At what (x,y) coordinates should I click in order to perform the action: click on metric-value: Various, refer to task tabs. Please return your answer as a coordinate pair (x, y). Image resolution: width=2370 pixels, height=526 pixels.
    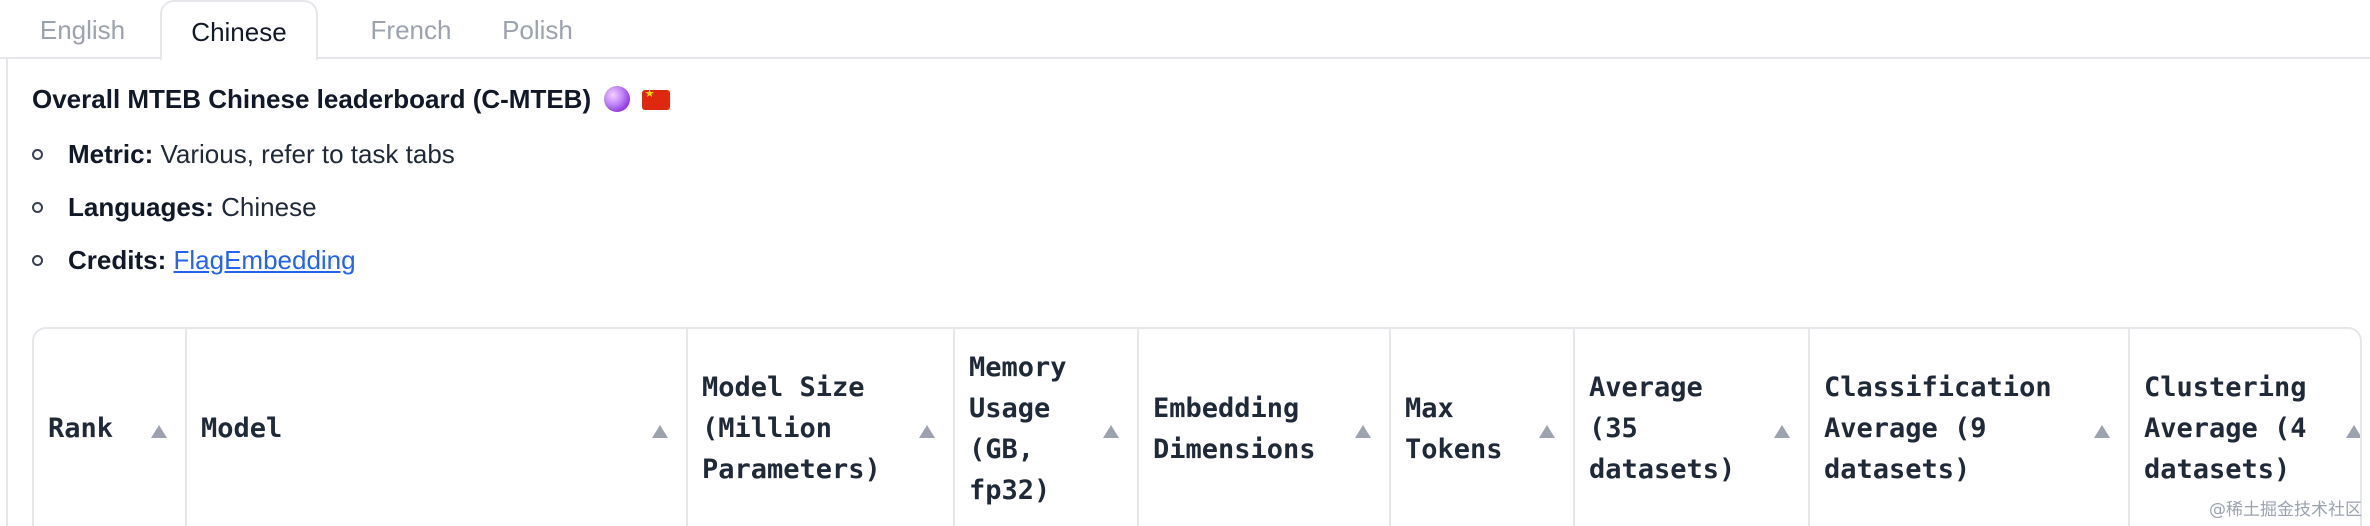
    Looking at the image, I should click on (307, 154).